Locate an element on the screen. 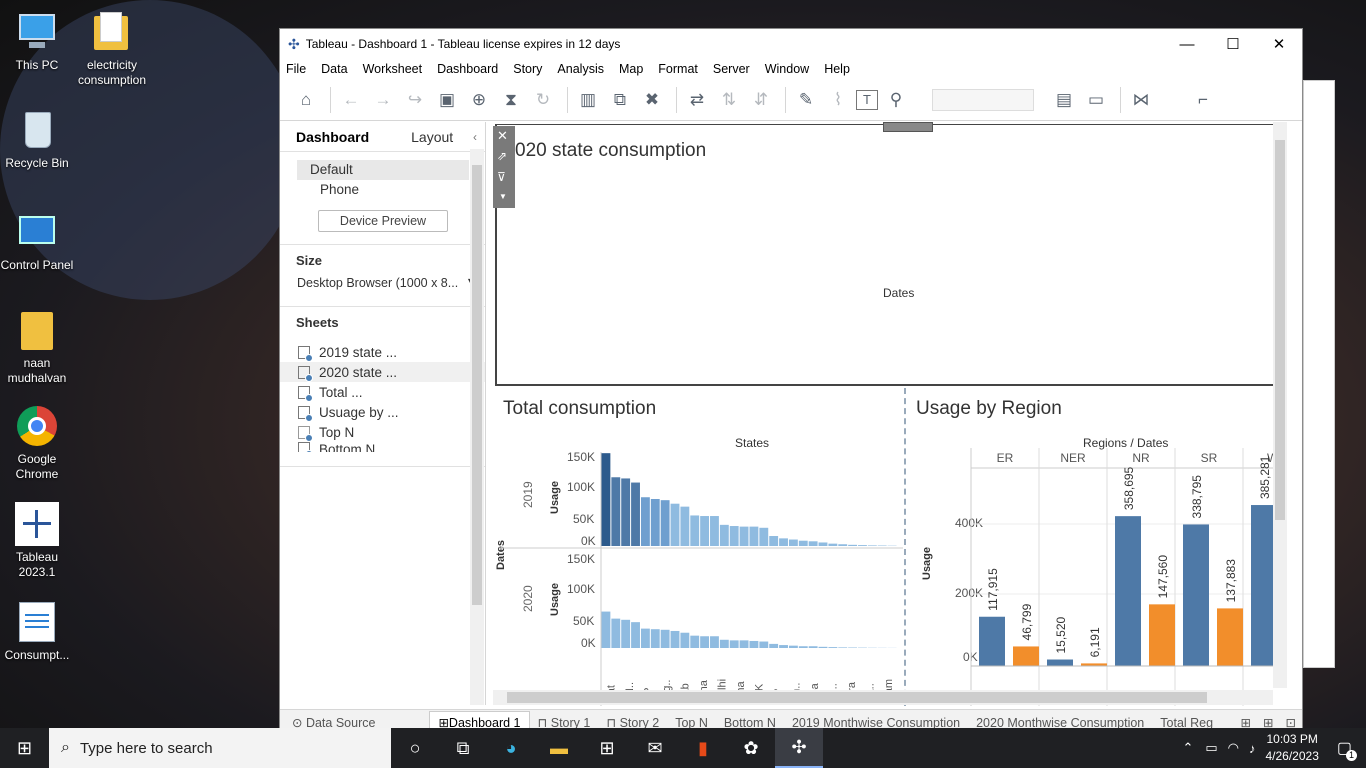 Image resolution: width=1366 pixels, height=768 pixels. chevron-up-icon: ⌃ is located at coordinates (1187, 748).